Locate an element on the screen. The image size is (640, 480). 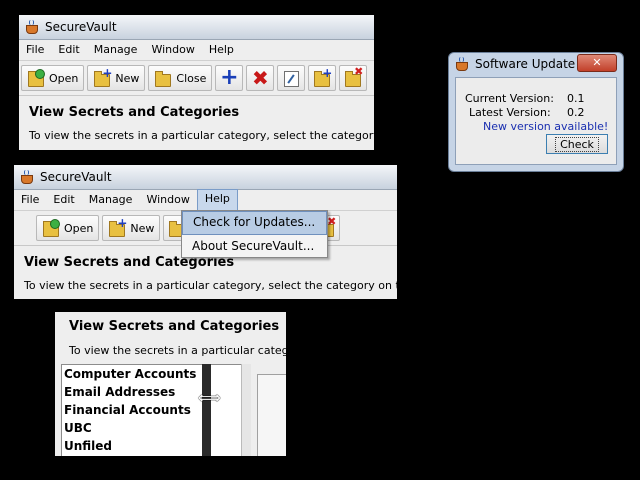
add-category-button: + is located at coordinates (322, 78).